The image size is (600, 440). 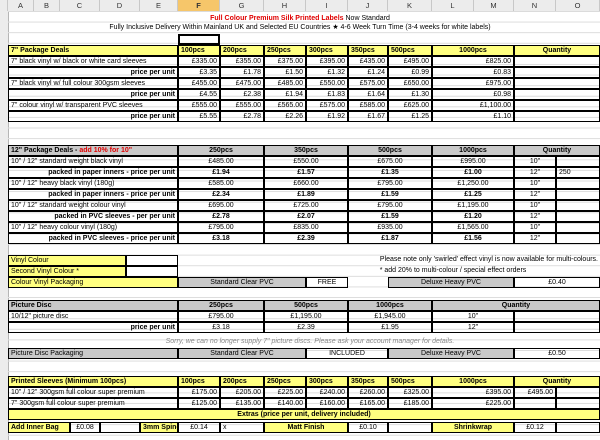 What do you see at coordinates (306, 172) in the screenshot?
I see `per-unit-cell: £1.57` at bounding box center [306, 172].